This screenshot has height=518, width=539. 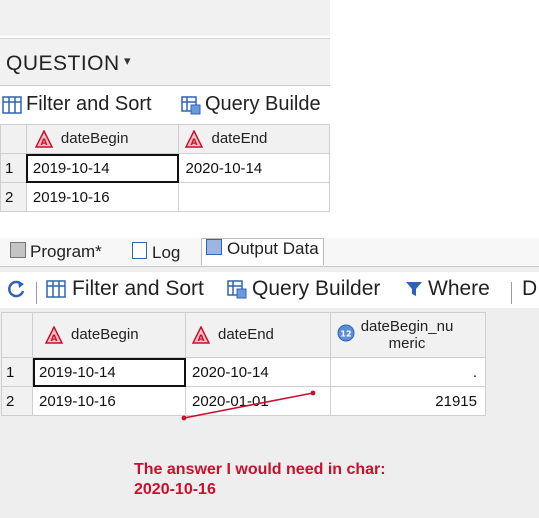 I want to click on numeric-column-icon: 12, so click(x=346, y=335).